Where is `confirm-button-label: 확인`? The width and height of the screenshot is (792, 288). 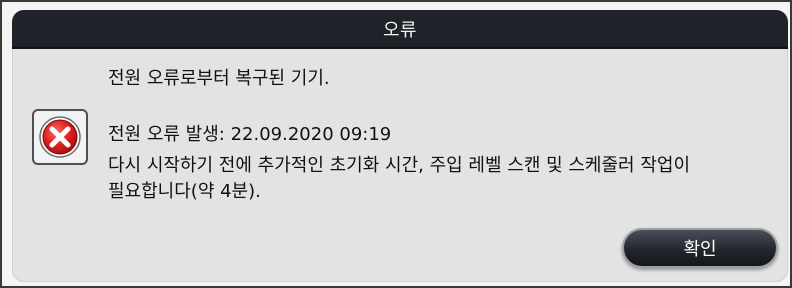 confirm-button-label: 확인 is located at coordinates (700, 249).